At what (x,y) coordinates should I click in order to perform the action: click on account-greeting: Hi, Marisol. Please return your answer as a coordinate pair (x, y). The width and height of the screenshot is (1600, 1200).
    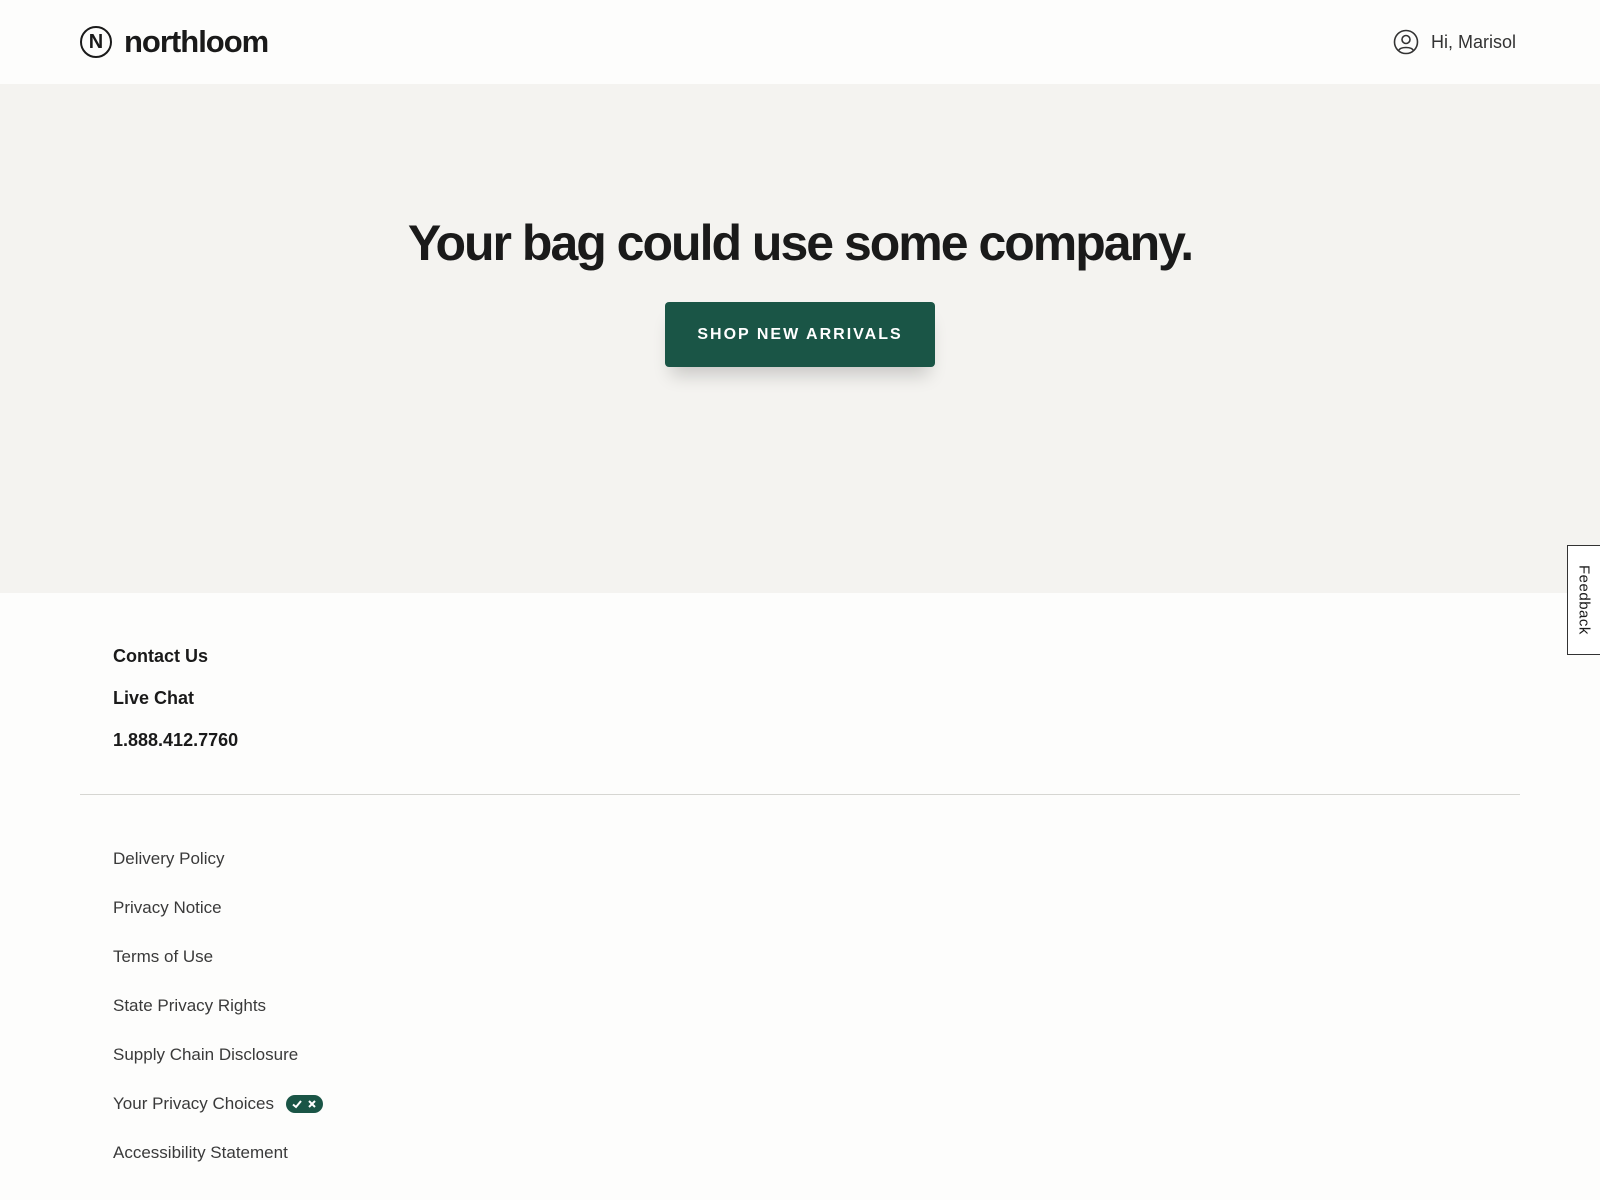
    Looking at the image, I should click on (1473, 41).